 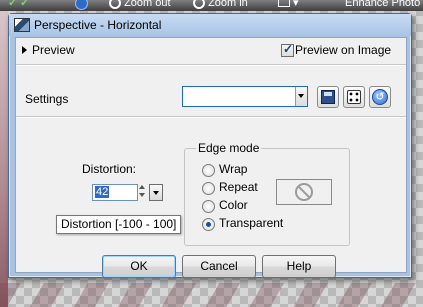 I want to click on no-color-icon, so click(x=304, y=192).